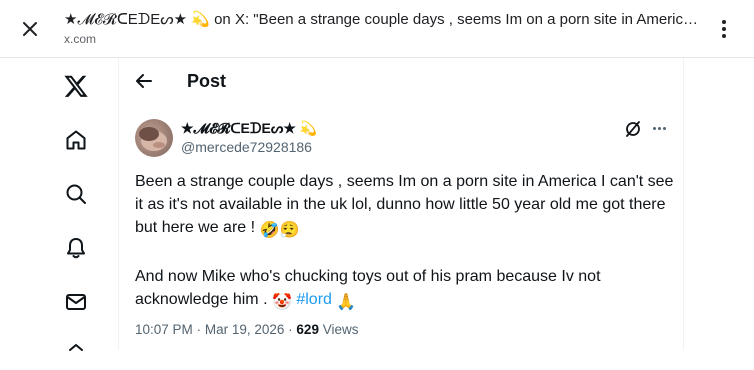 The height and width of the screenshot is (370, 754). What do you see at coordinates (80, 39) in the screenshot?
I see `browser-url: x.com` at bounding box center [80, 39].